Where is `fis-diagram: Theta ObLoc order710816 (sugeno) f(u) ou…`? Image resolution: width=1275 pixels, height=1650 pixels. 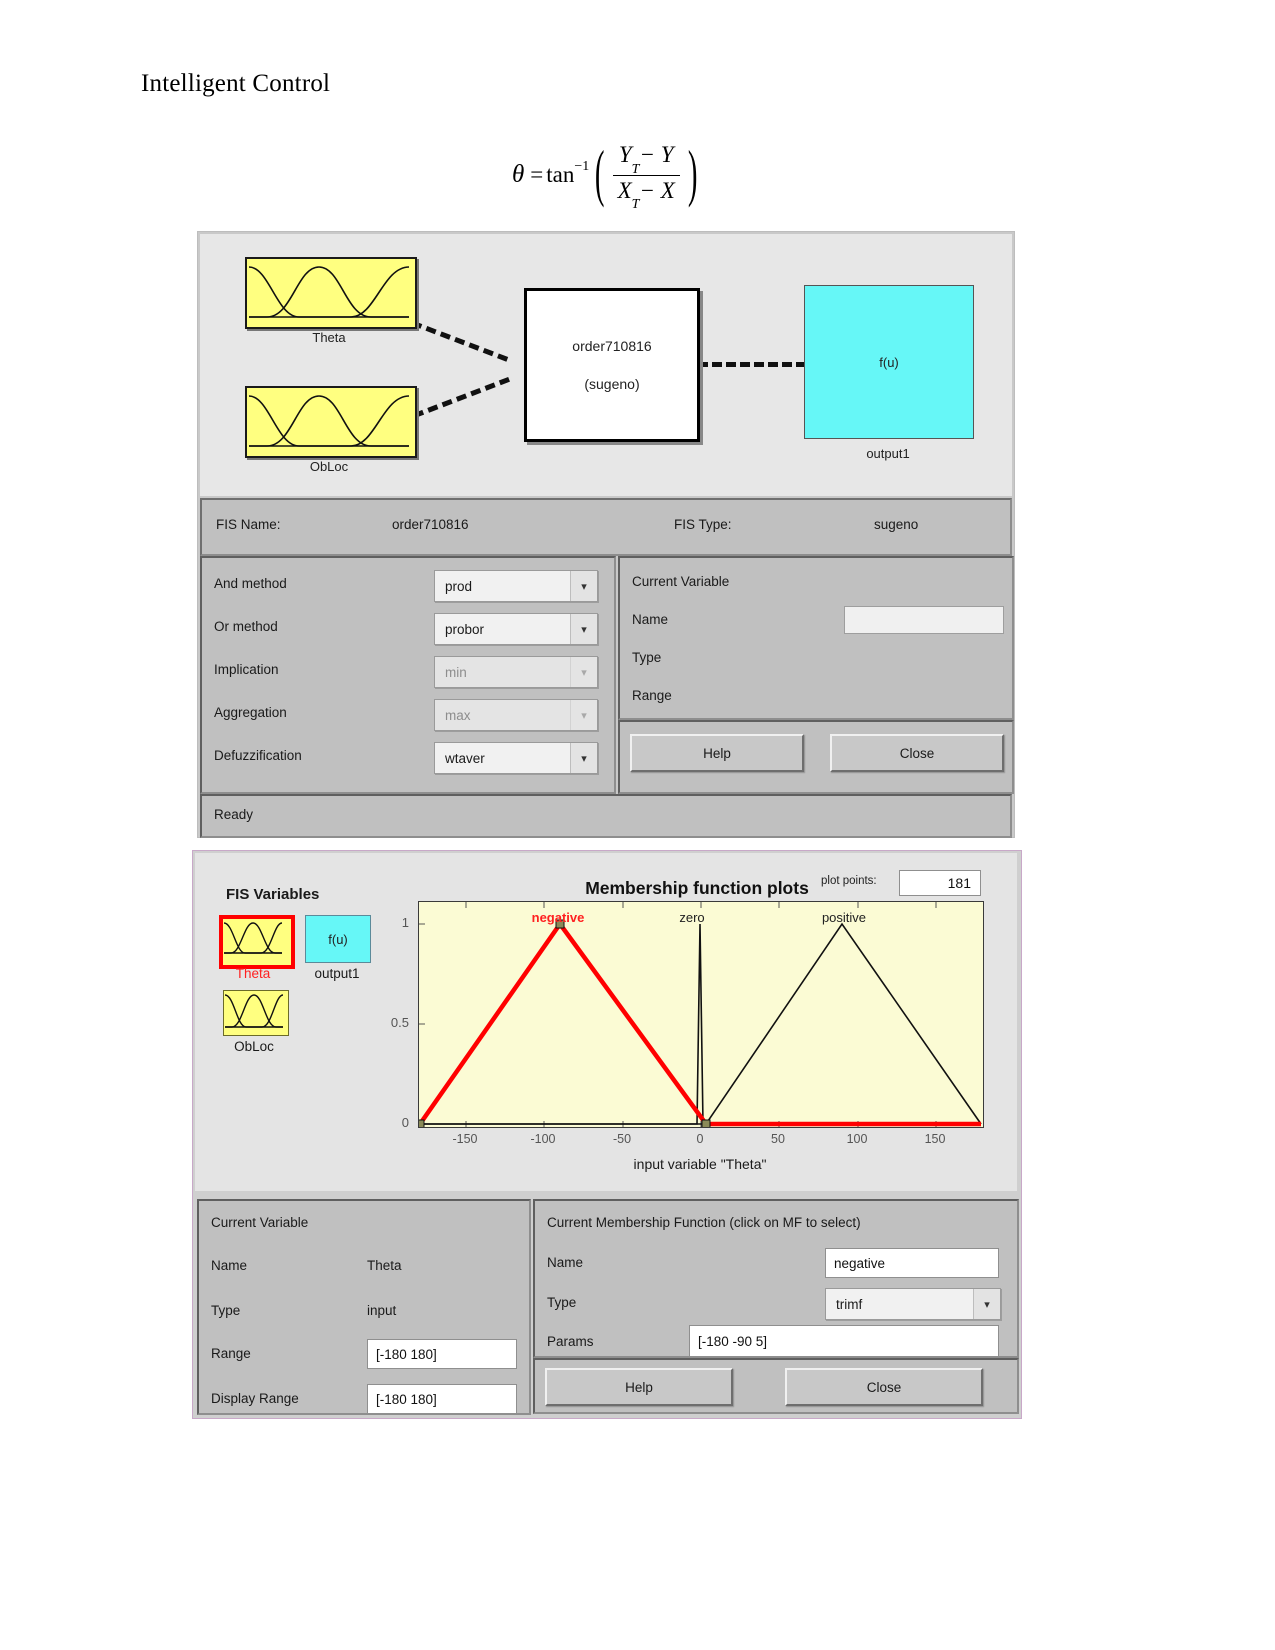
fis-diagram: Theta ObLoc order710816 (sugeno) f(u) ou… is located at coordinates (606, 365).